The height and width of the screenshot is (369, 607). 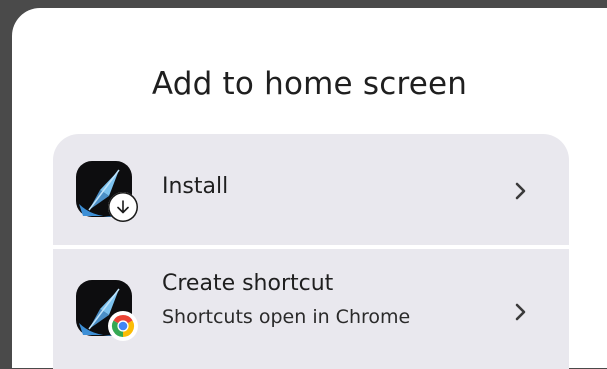 What do you see at coordinates (286, 299) in the screenshot?
I see `create-shortcut-text: Create shortcut Shortcuts open in Chrome` at bounding box center [286, 299].